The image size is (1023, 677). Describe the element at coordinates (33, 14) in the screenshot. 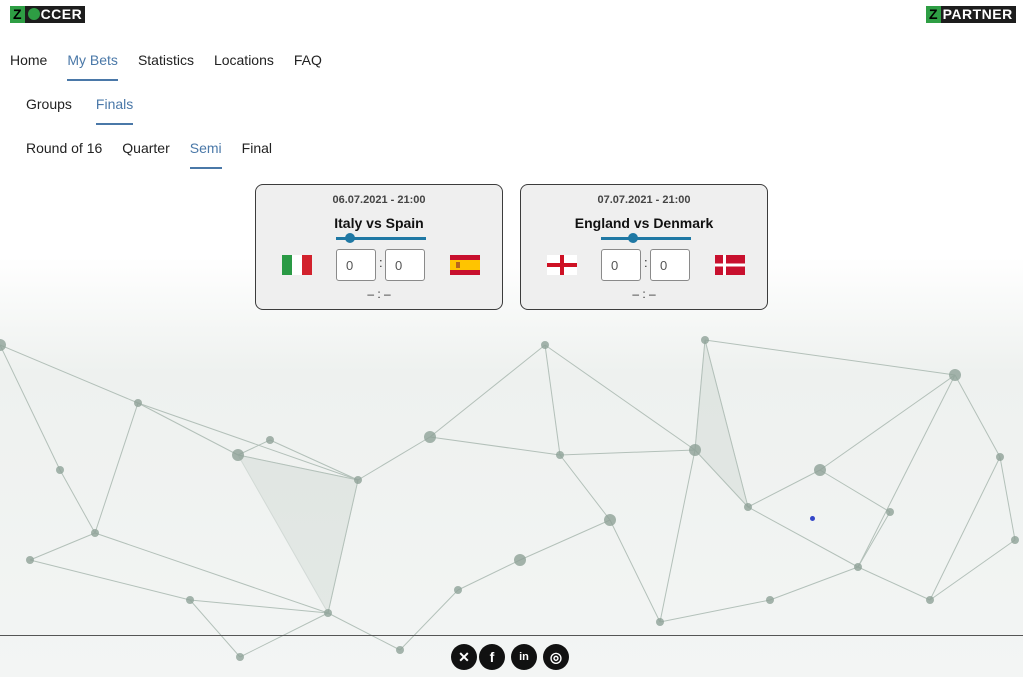

I see `soccer-ball-icon` at that location.